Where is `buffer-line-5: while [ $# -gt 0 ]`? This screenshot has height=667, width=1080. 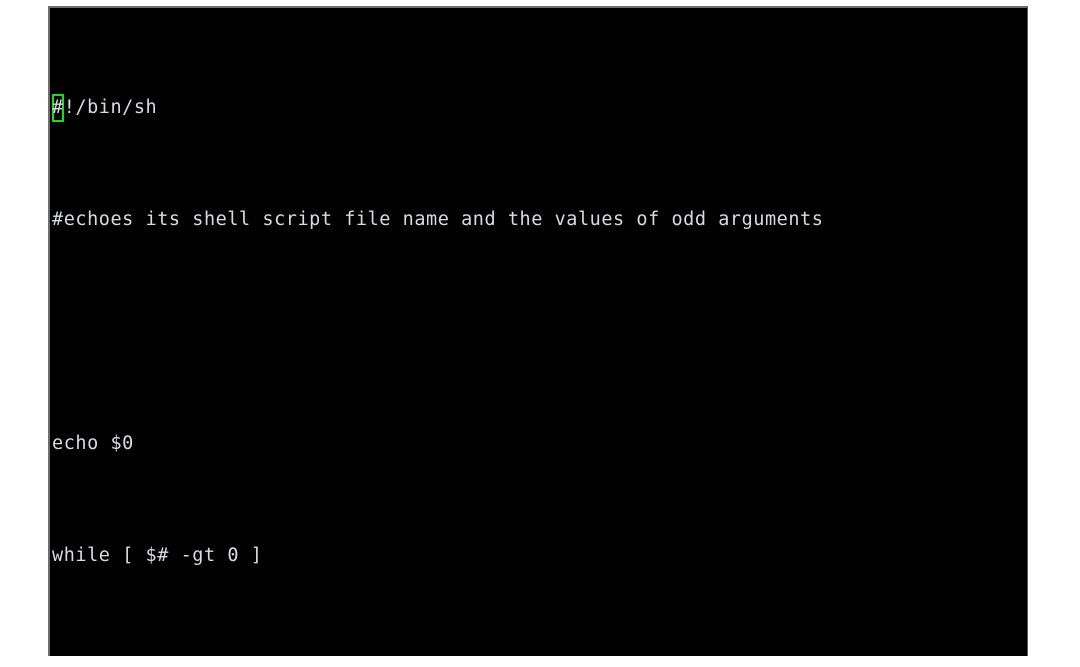
buffer-line-5: while [ $# -gt 0 ] is located at coordinates (539, 556).